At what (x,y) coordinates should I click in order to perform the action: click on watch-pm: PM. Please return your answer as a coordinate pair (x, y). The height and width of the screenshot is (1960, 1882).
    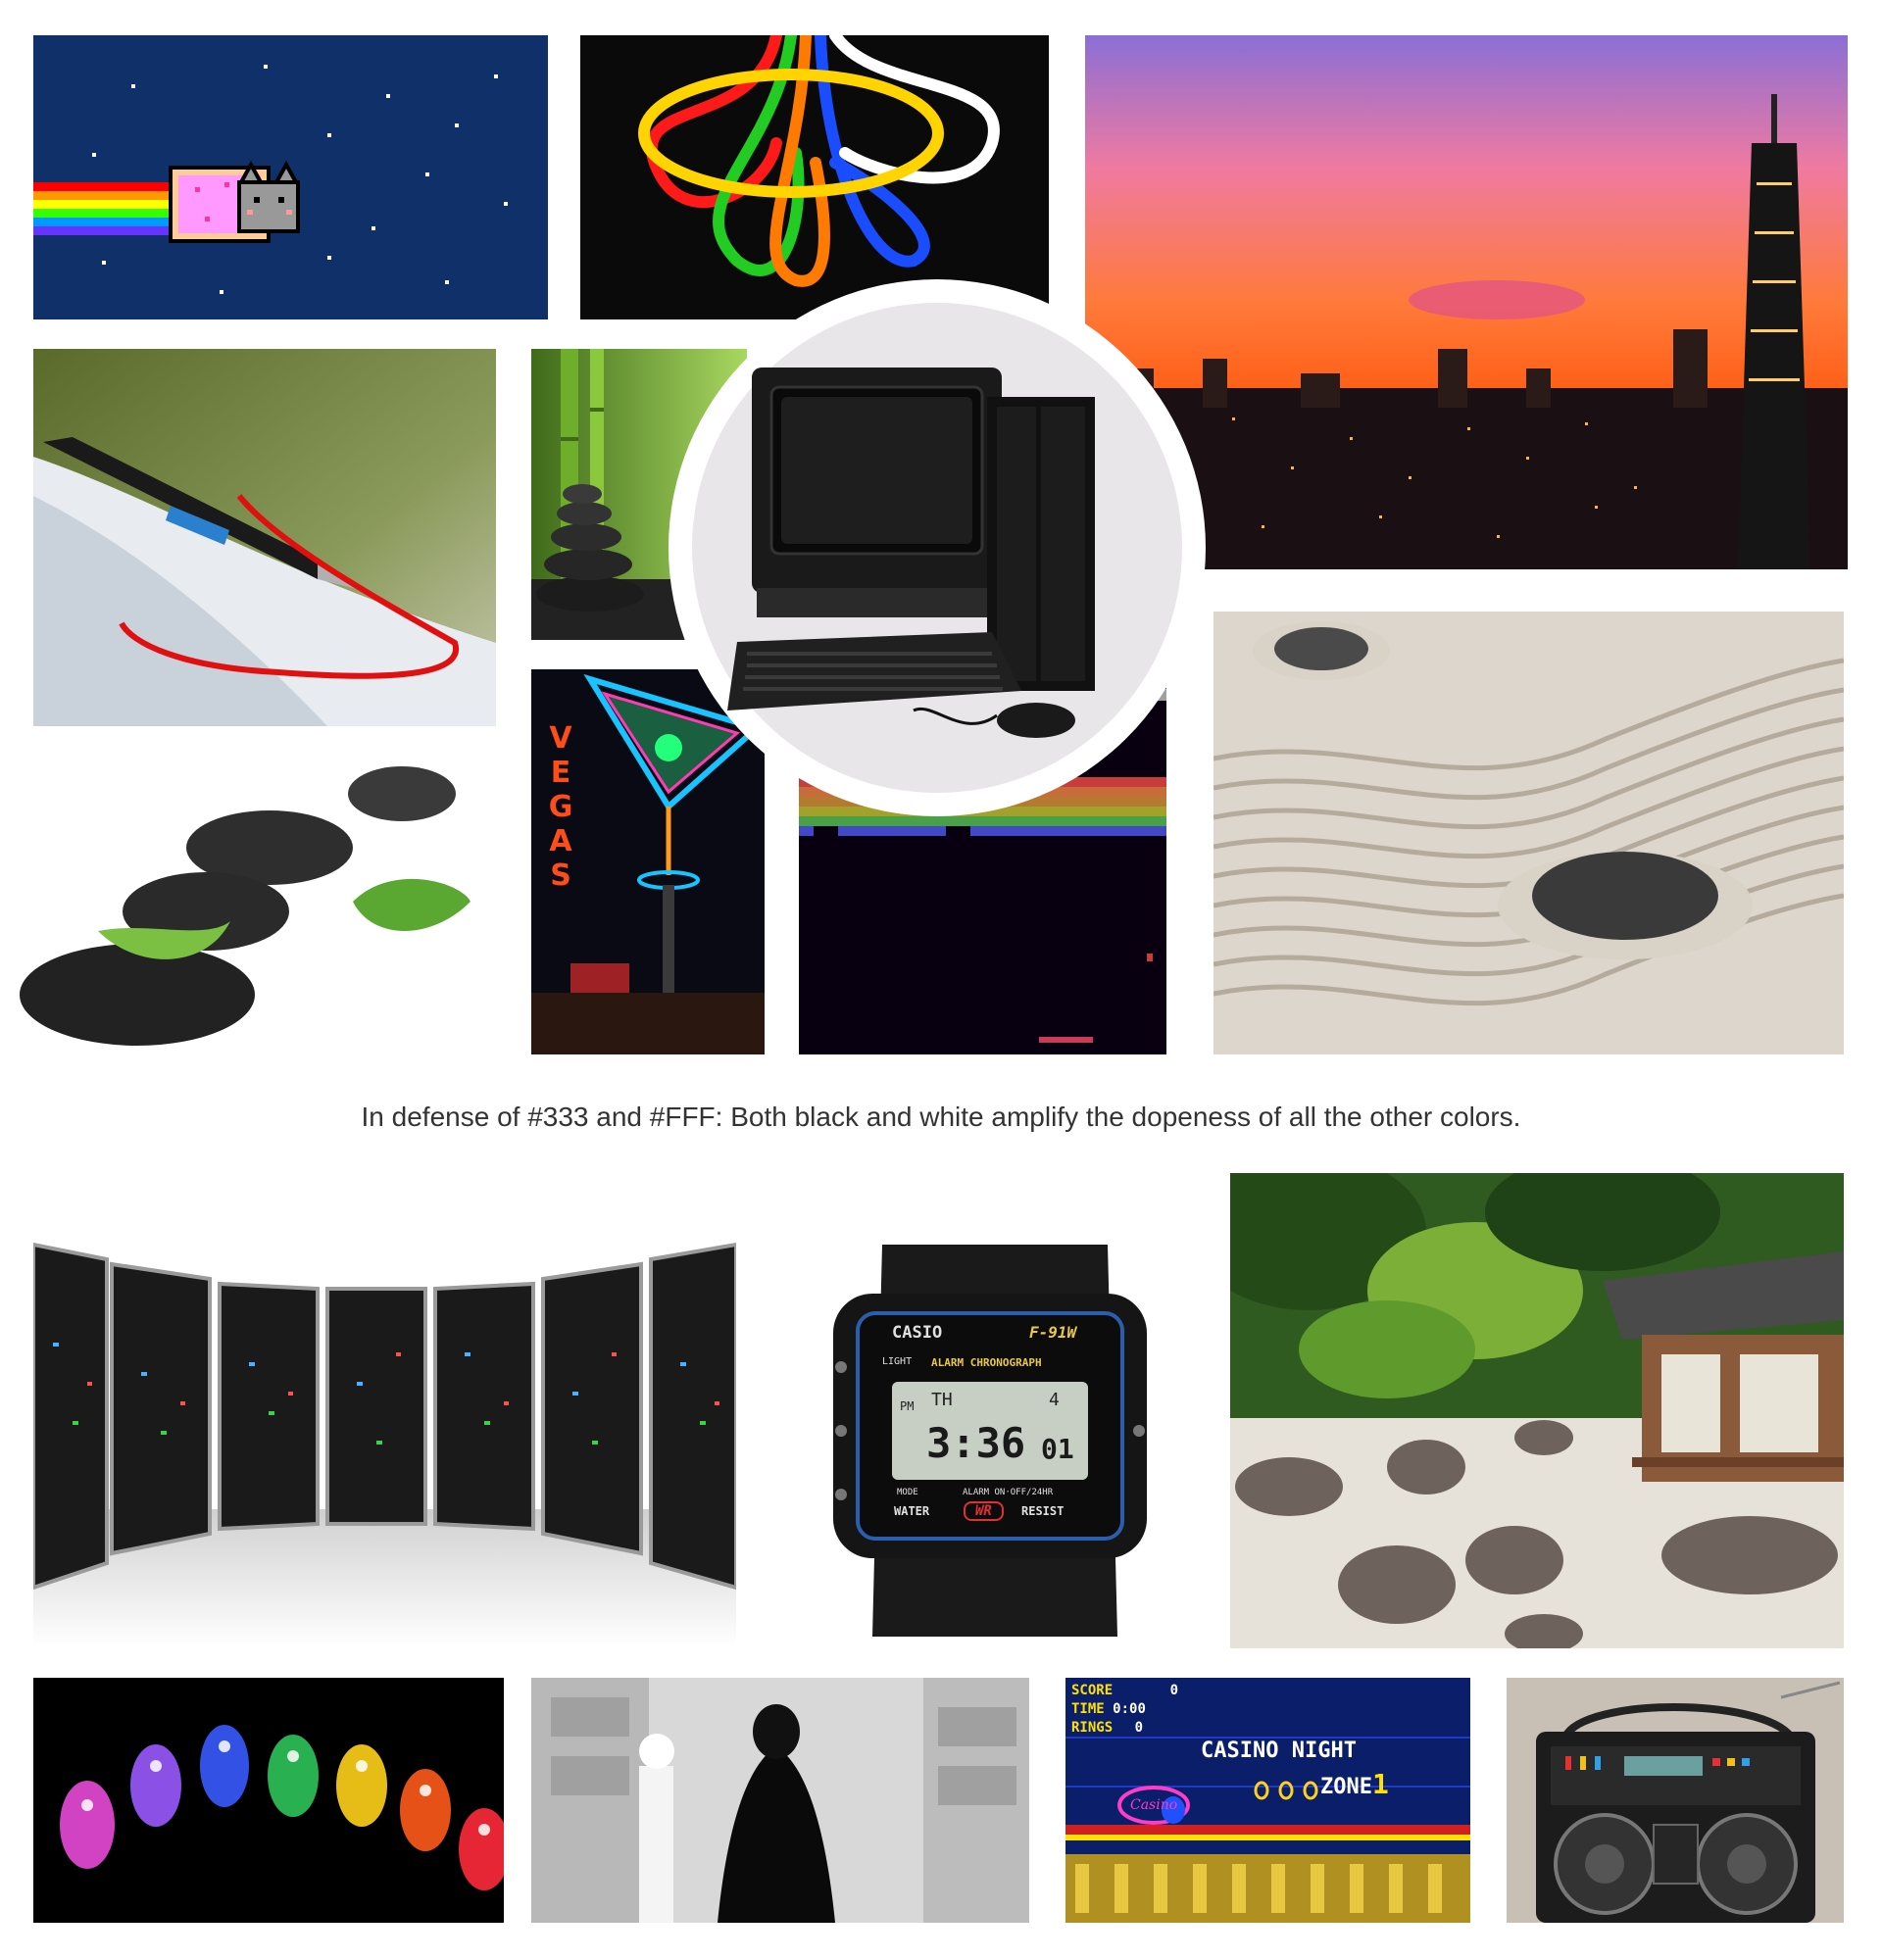
    Looking at the image, I should click on (908, 1406).